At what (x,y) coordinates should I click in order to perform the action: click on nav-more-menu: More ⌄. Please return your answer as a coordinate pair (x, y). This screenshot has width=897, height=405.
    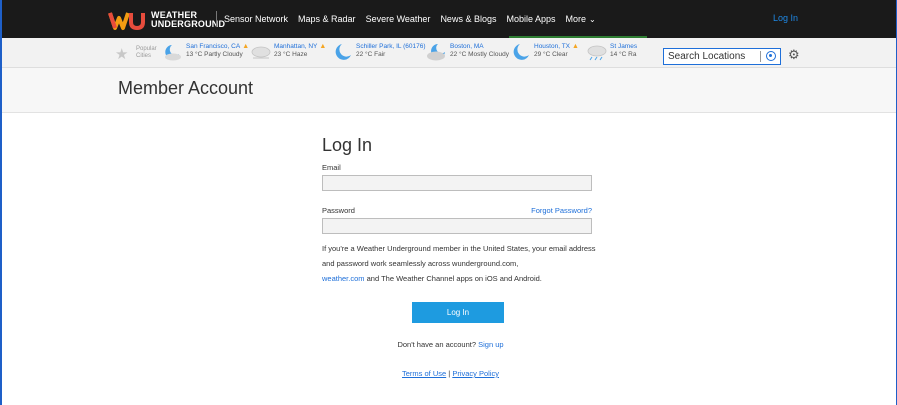
    Looking at the image, I should click on (581, 19).